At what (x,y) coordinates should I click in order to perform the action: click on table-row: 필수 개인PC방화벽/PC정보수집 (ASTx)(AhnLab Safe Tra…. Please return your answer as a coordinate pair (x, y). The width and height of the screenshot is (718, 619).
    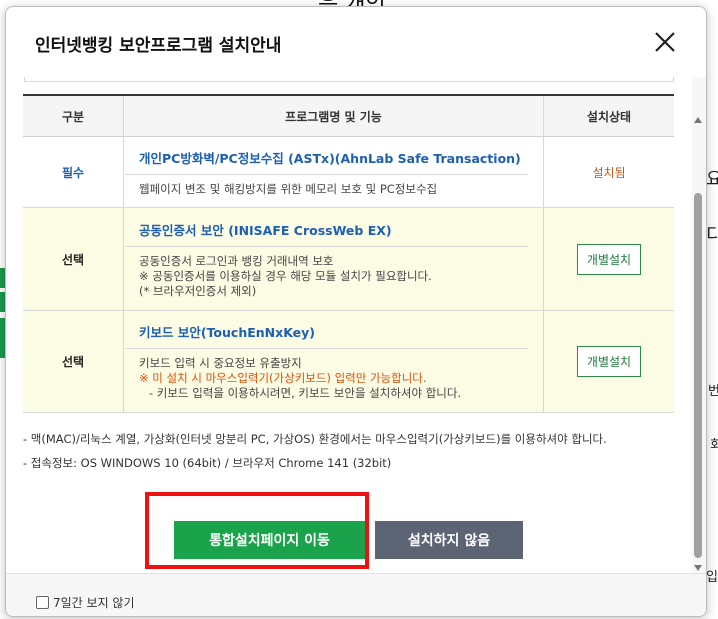
    Looking at the image, I should click on (348, 172).